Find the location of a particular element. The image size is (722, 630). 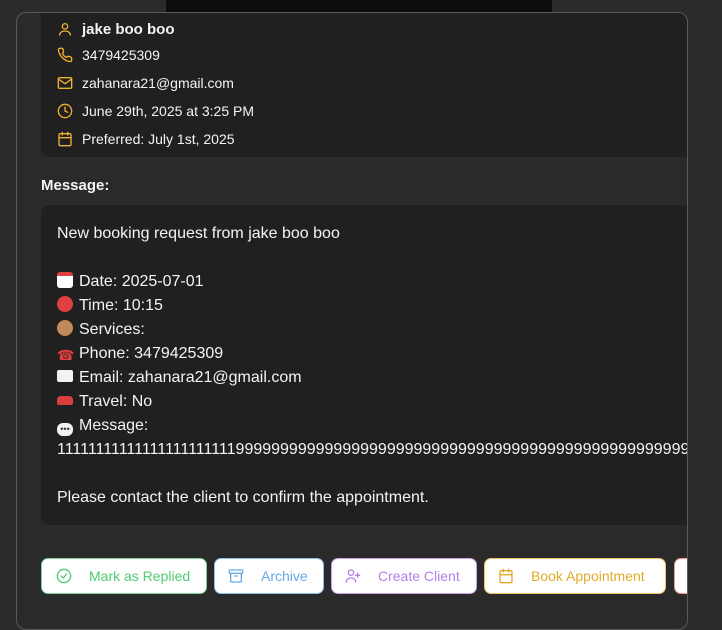

message-intro: New booking request from jake boo boo is located at coordinates (198, 233).